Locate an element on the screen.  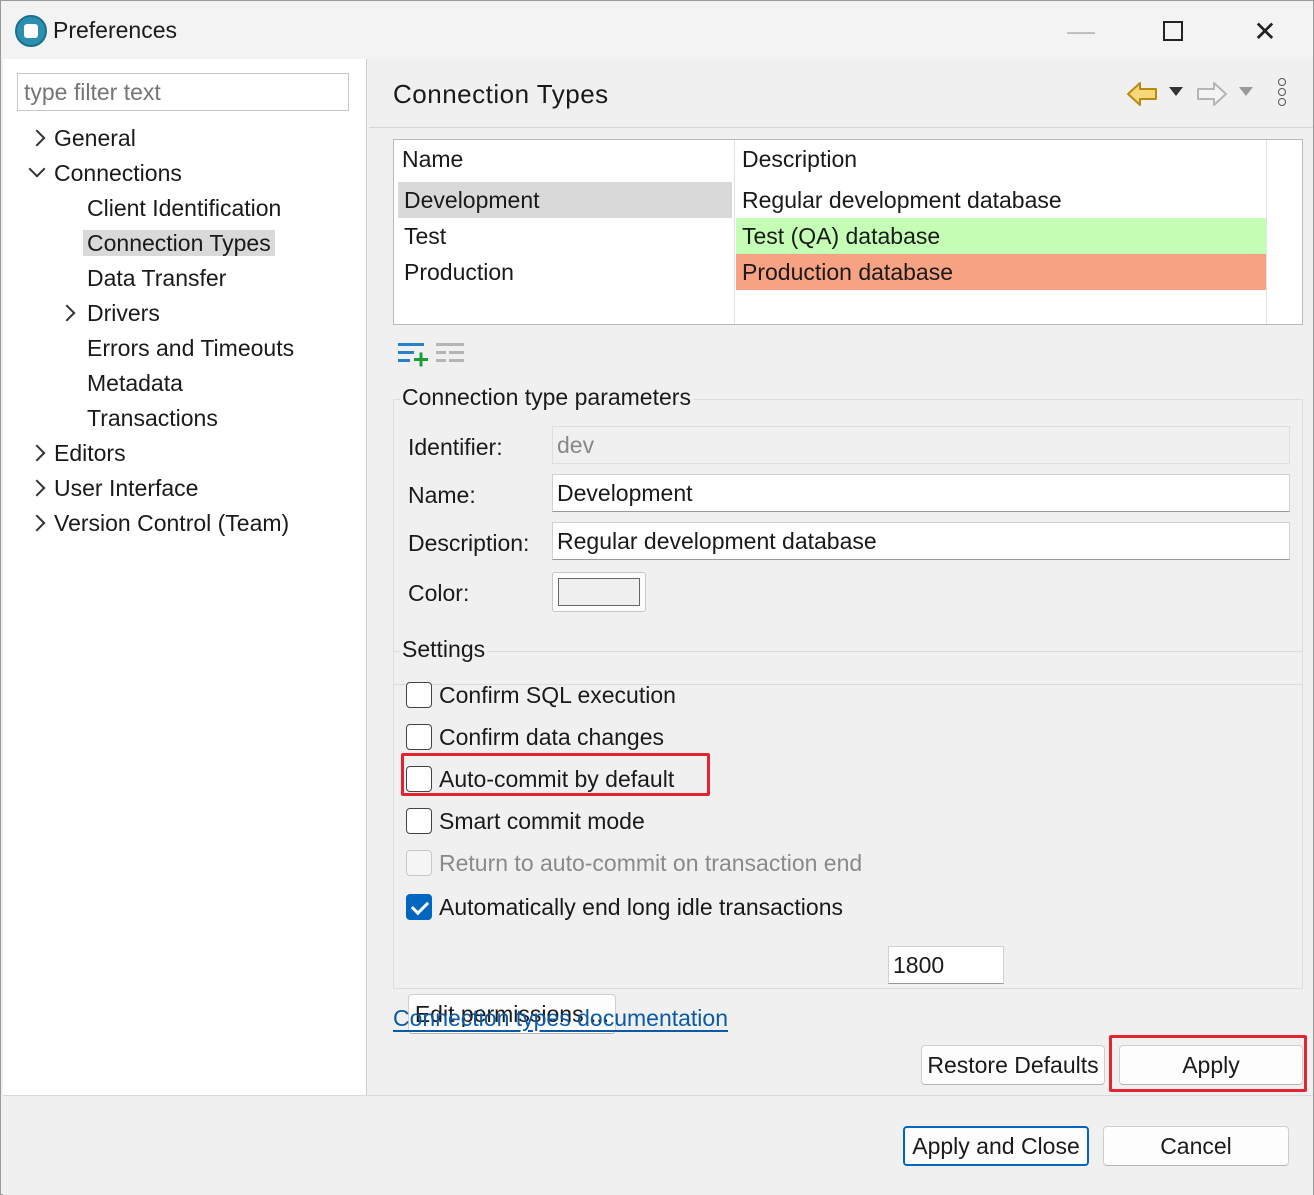
confirm-data-checkbox: Confirm data changes is located at coordinates (535, 737).